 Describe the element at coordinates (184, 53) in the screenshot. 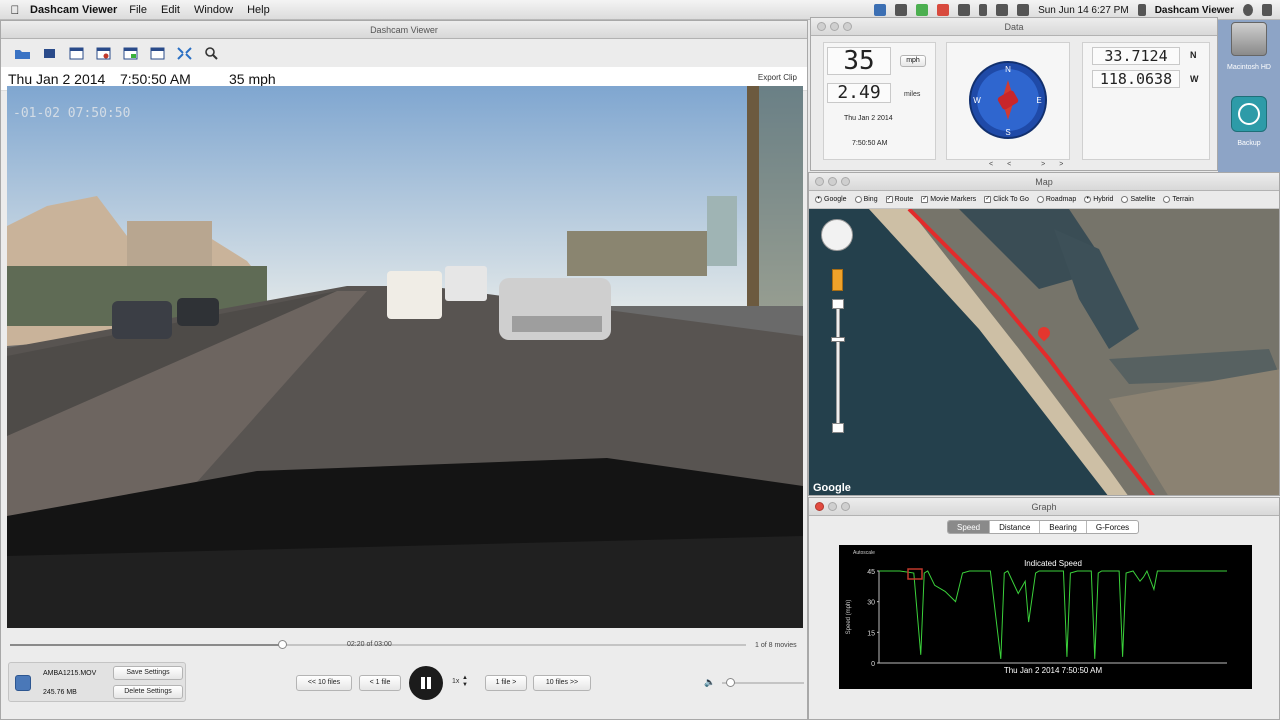

I see `fullscreen-icon` at that location.